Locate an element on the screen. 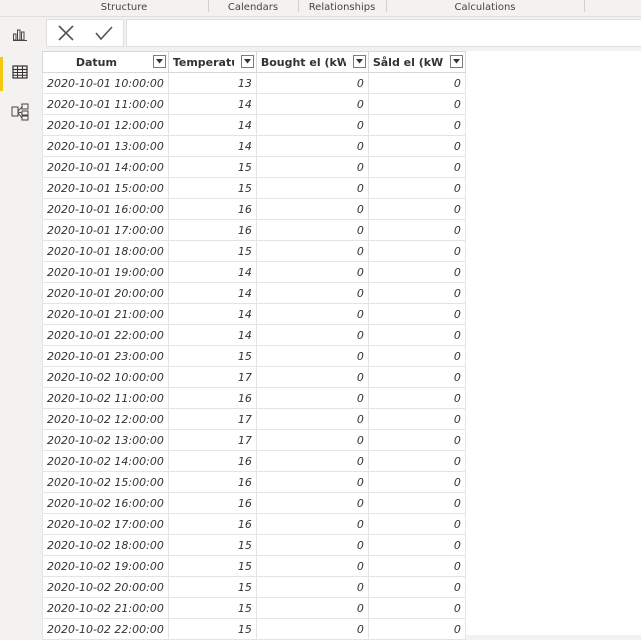  cell-datum: 2020-10-01 10:00:00 is located at coordinates (105, 83).